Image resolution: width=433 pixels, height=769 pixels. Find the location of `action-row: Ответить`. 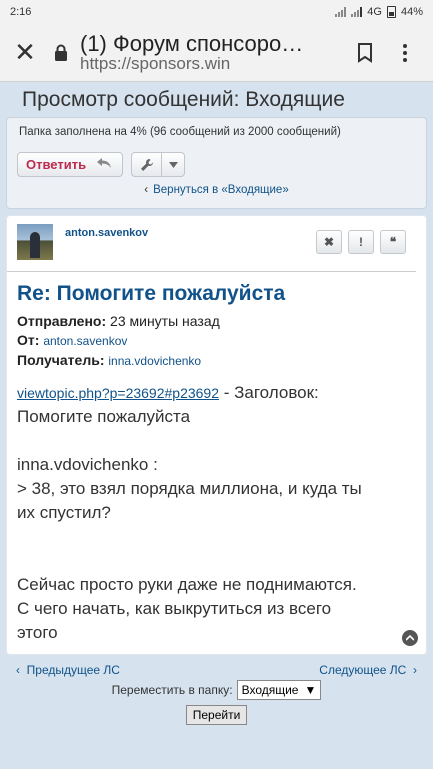

action-row: Ответить is located at coordinates (216, 164).